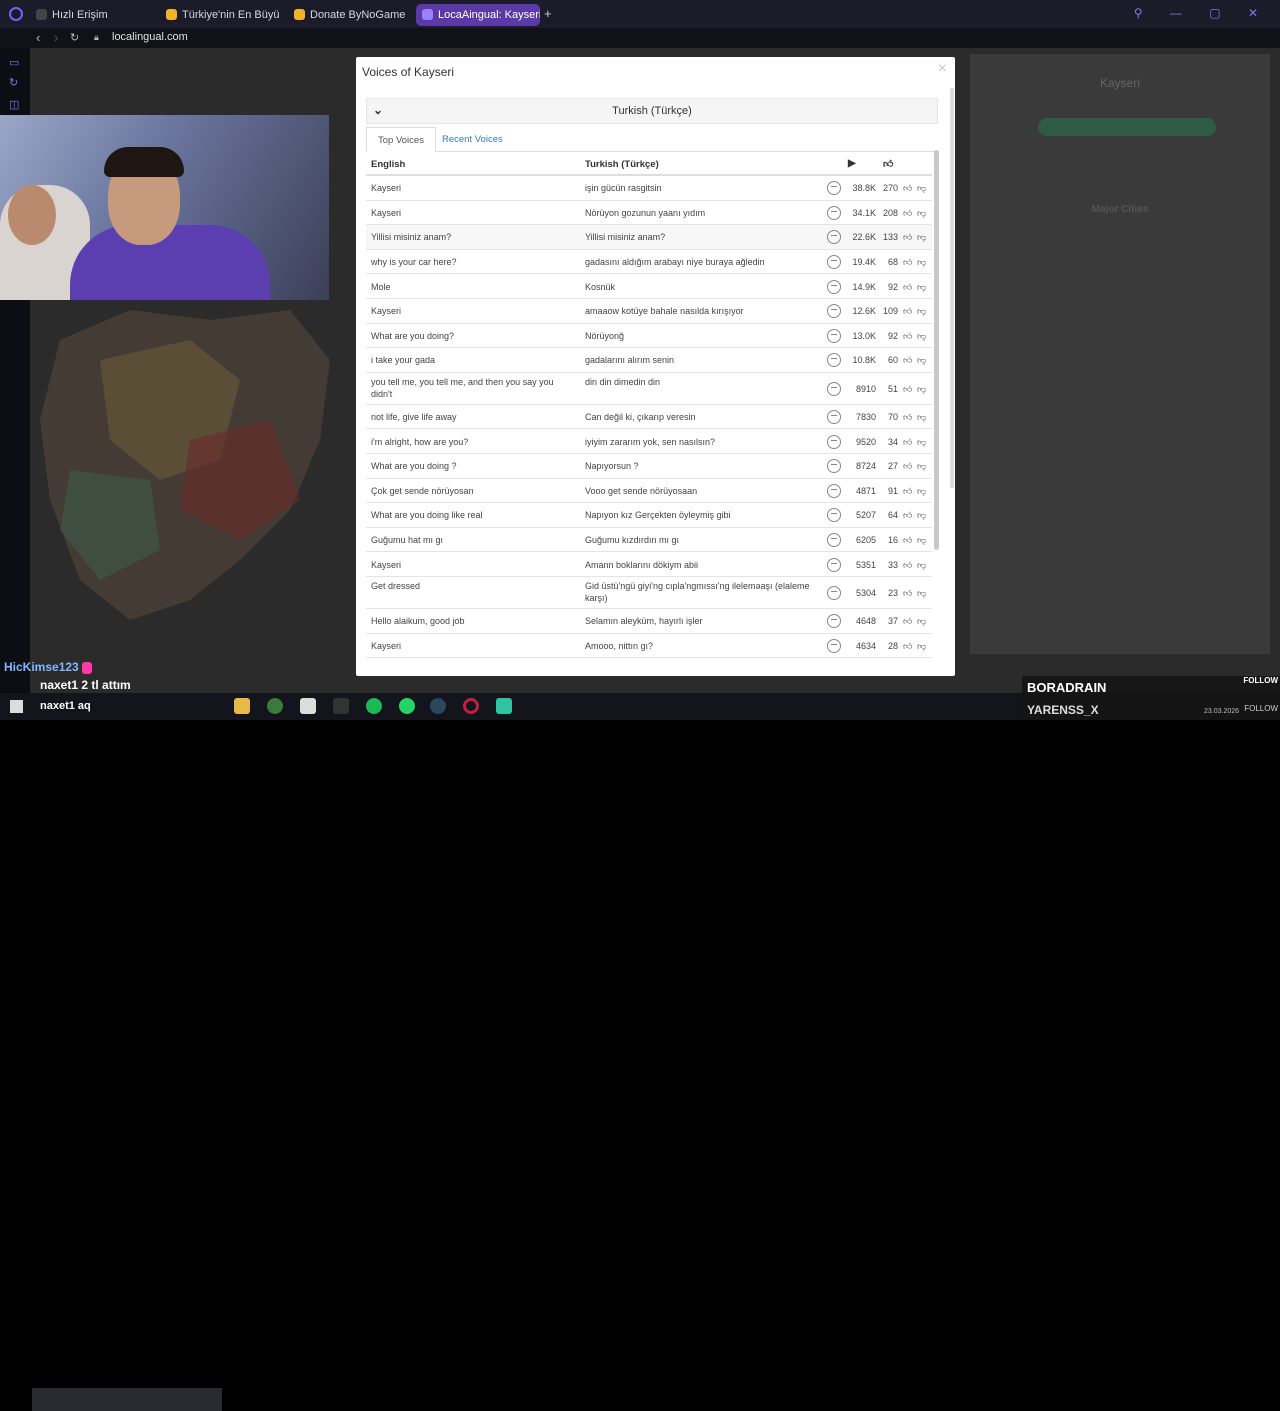 The height and width of the screenshot is (1411, 1280). Describe the element at coordinates (348, 15) in the screenshot. I see `browser-tab: Donate ByNoGame - Gele` at that location.